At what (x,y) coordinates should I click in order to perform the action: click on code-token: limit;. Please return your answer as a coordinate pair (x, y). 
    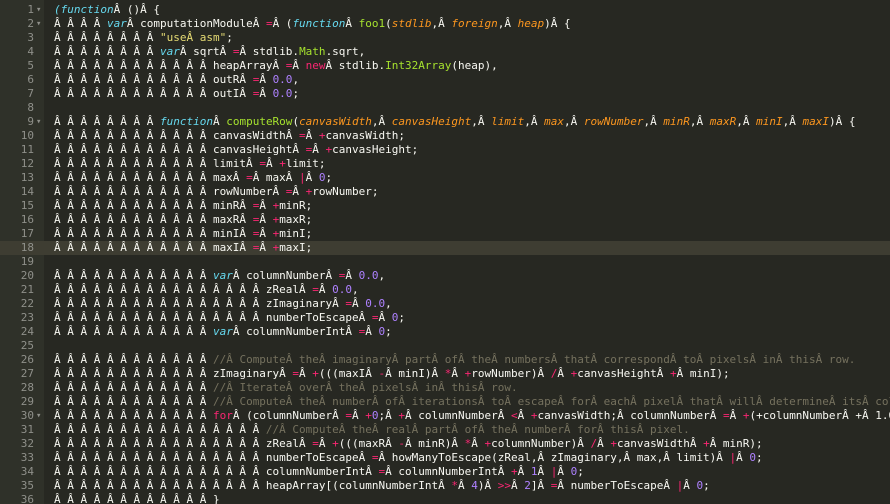
    Looking at the image, I should click on (305, 163).